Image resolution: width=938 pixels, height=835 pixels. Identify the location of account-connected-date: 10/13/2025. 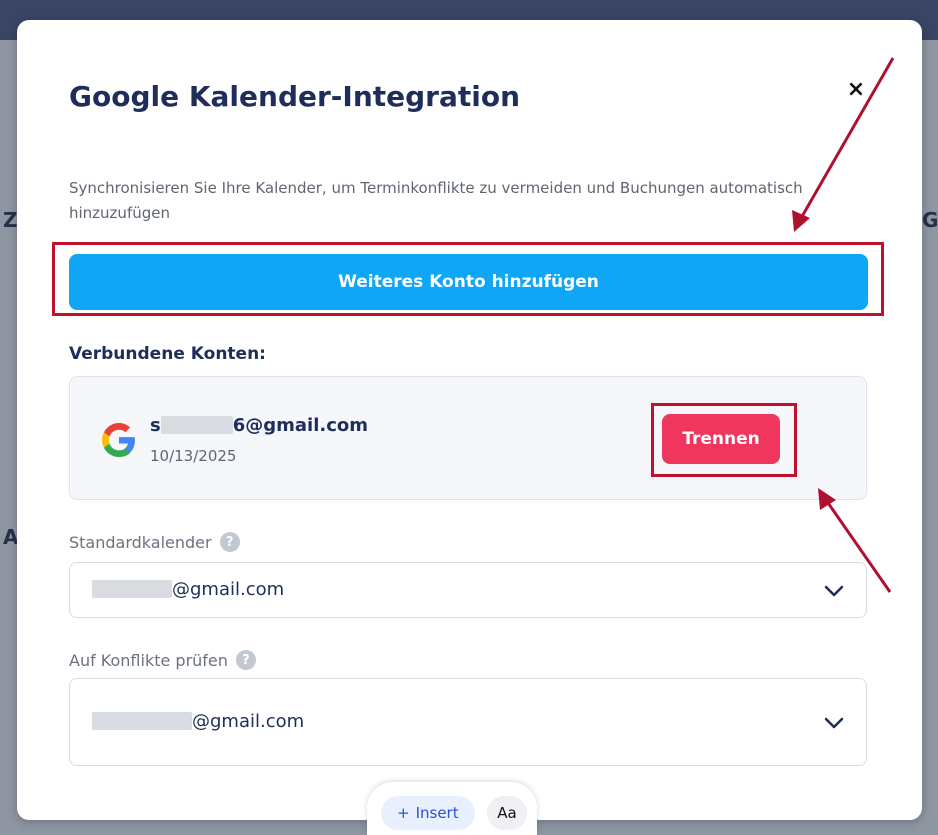
(193, 456).